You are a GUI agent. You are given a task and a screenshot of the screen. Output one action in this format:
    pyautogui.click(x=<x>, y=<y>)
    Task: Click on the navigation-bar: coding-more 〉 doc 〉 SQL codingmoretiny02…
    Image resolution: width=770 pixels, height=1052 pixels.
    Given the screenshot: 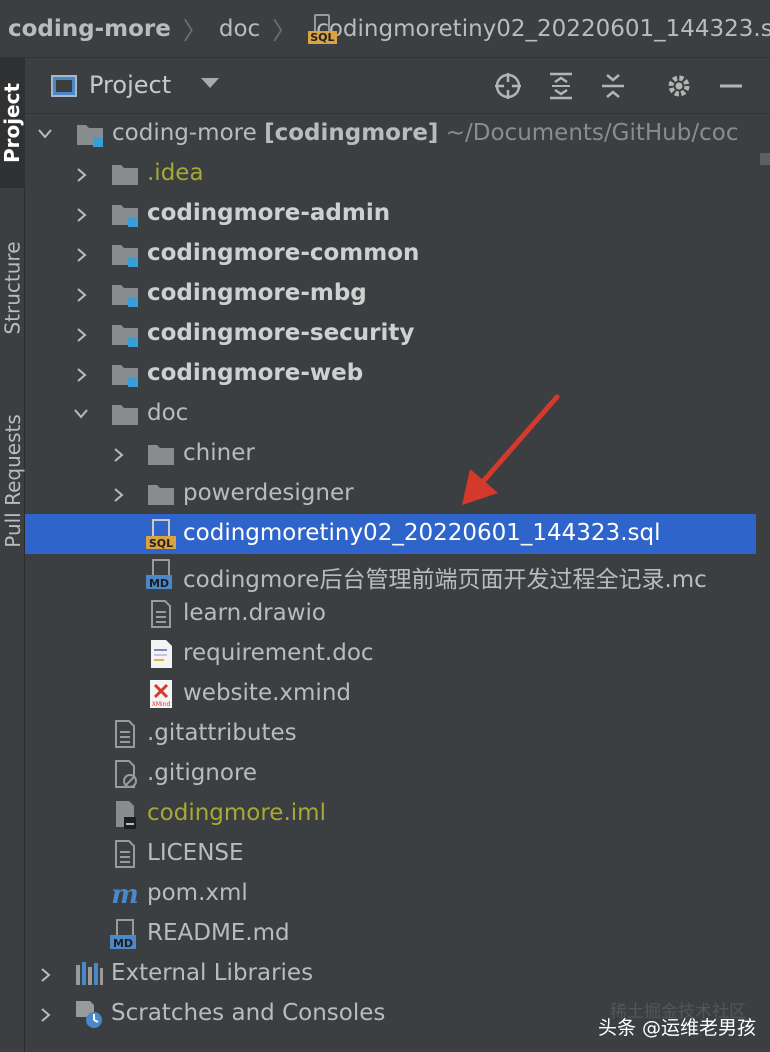 What is the action you would take?
    pyautogui.click(x=385, y=29)
    